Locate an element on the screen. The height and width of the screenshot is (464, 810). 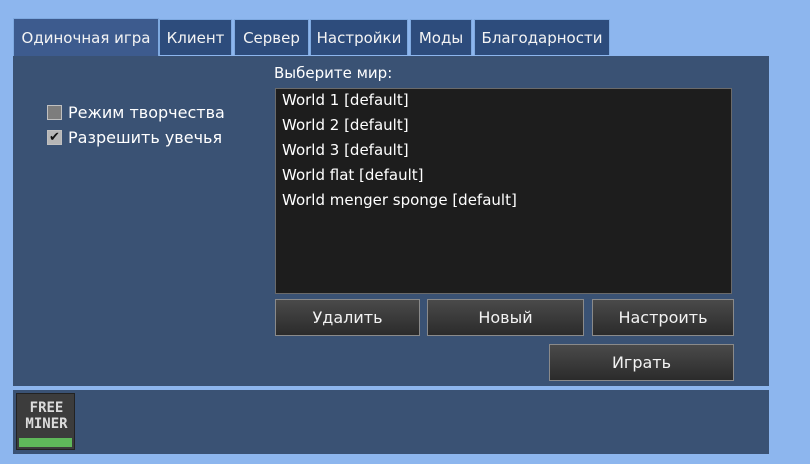
list-item: World flat [default] is located at coordinates (353, 175).